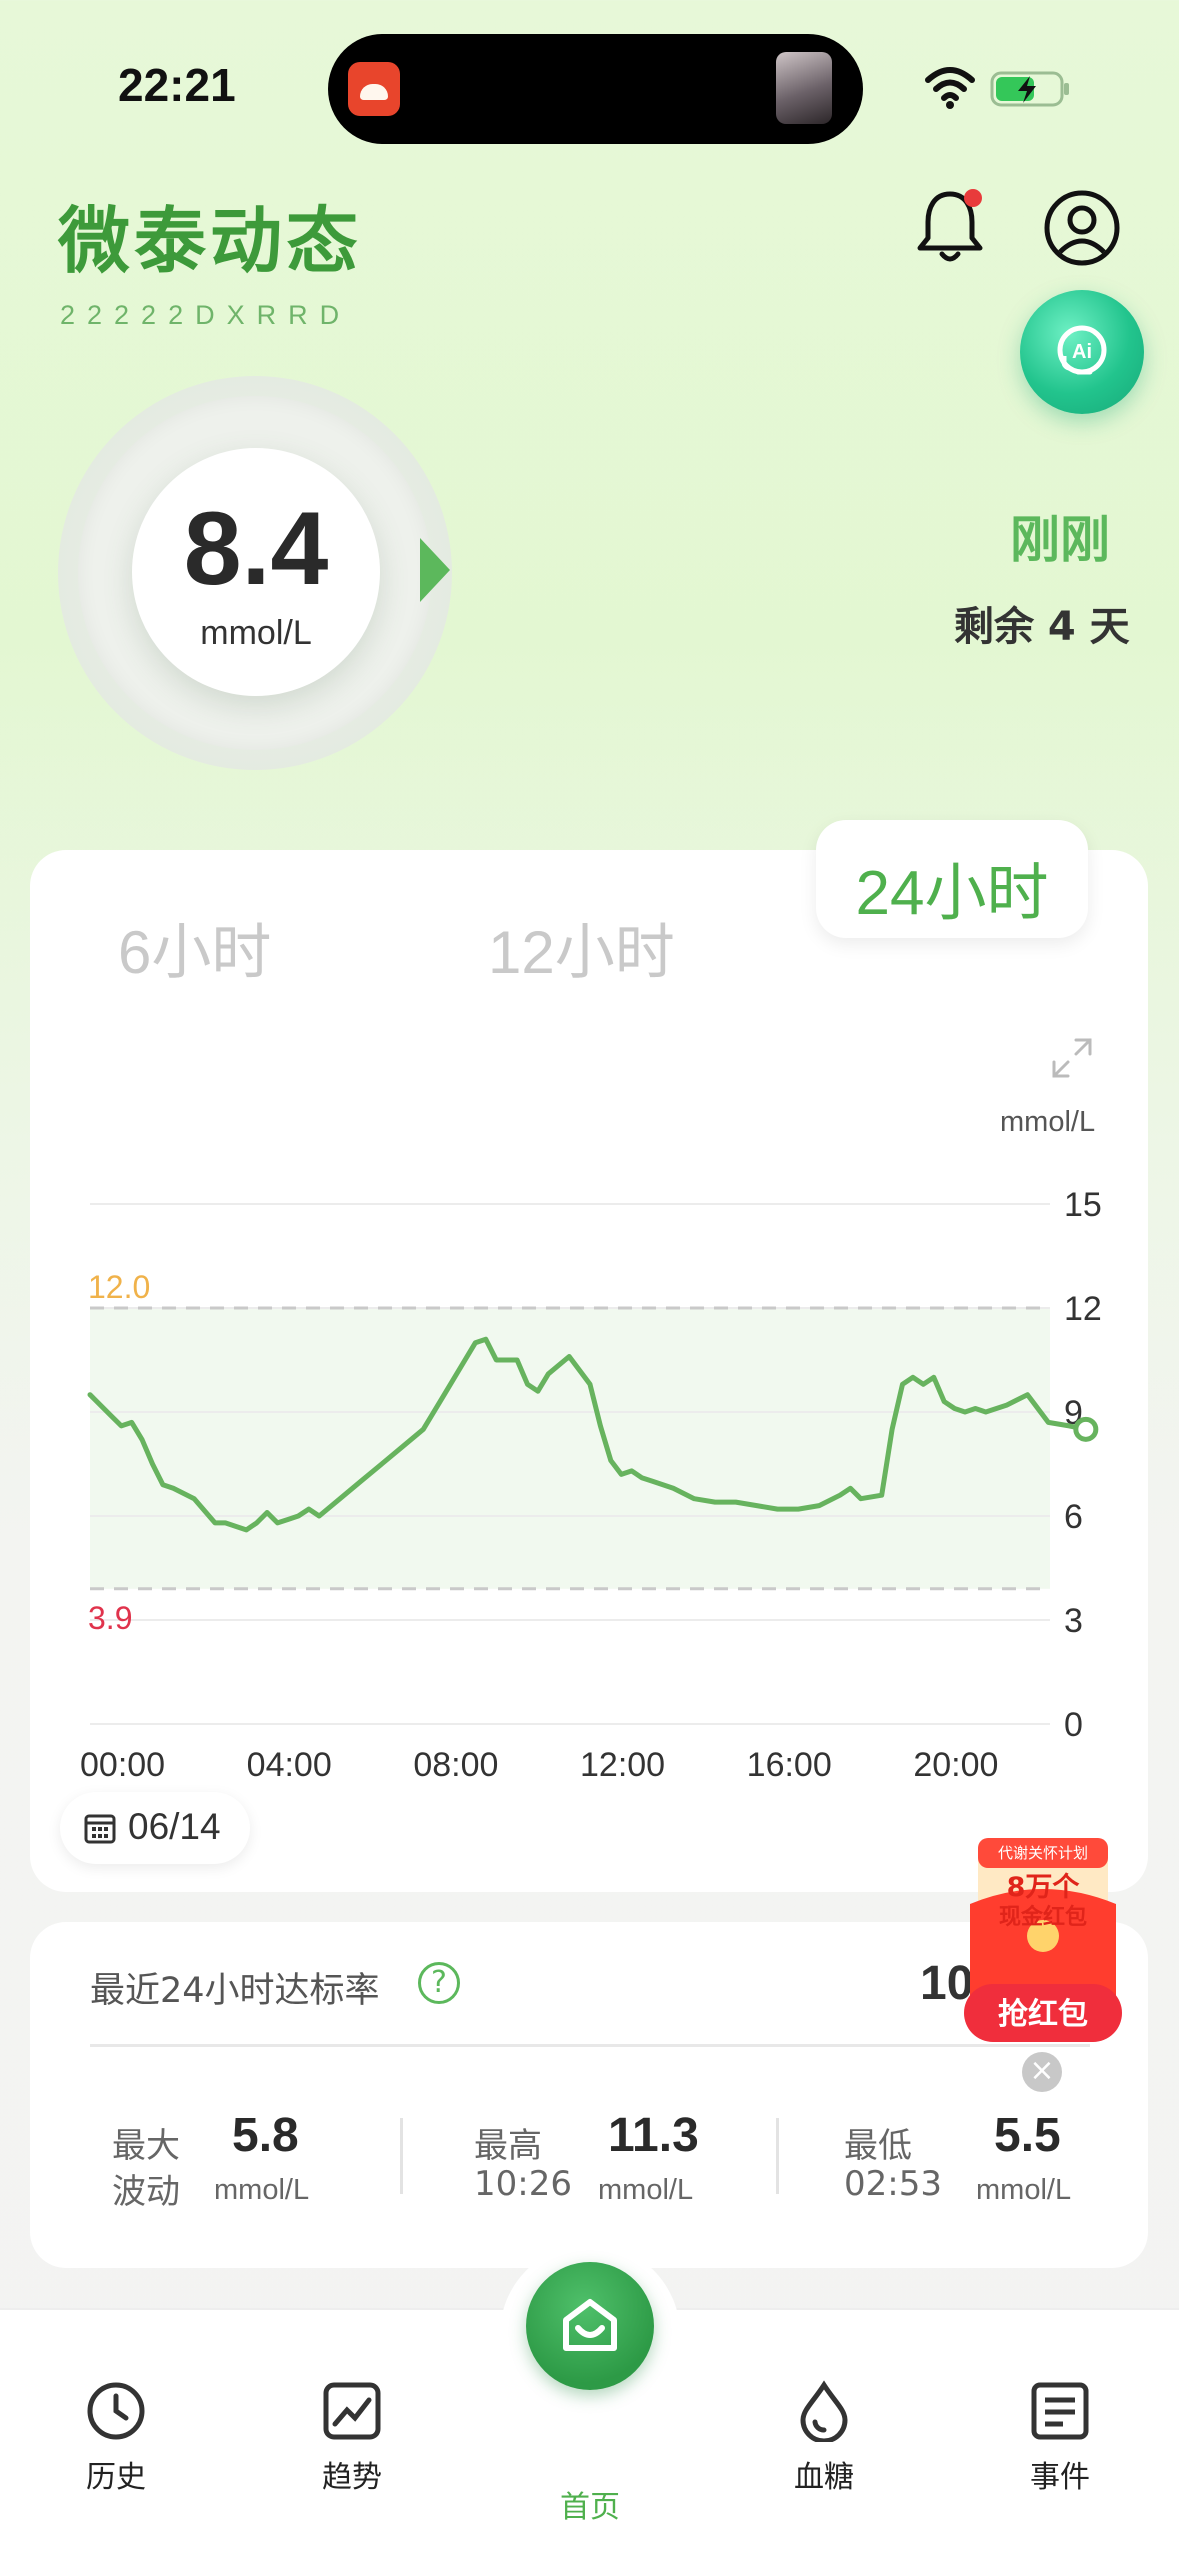  Describe the element at coordinates (146, 2192) in the screenshot. I see `max-fluct-label-2: 波动` at that location.